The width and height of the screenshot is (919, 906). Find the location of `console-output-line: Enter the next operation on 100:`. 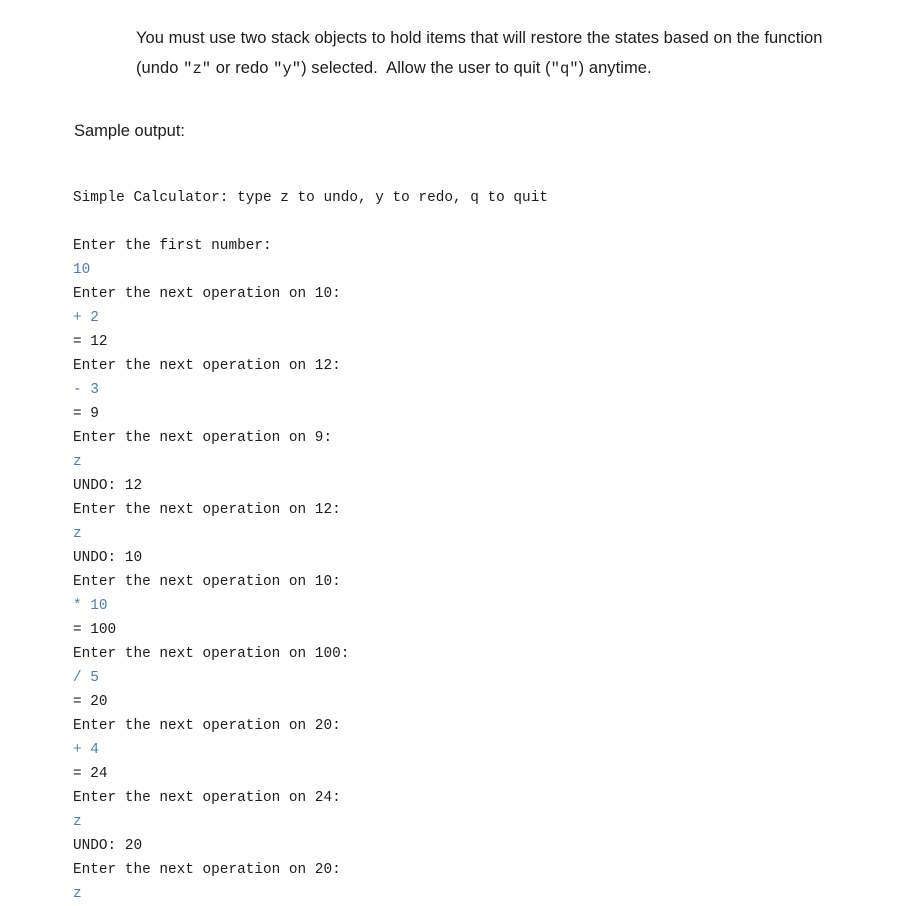

console-output-line: Enter the next operation on 100: is located at coordinates (211, 654).